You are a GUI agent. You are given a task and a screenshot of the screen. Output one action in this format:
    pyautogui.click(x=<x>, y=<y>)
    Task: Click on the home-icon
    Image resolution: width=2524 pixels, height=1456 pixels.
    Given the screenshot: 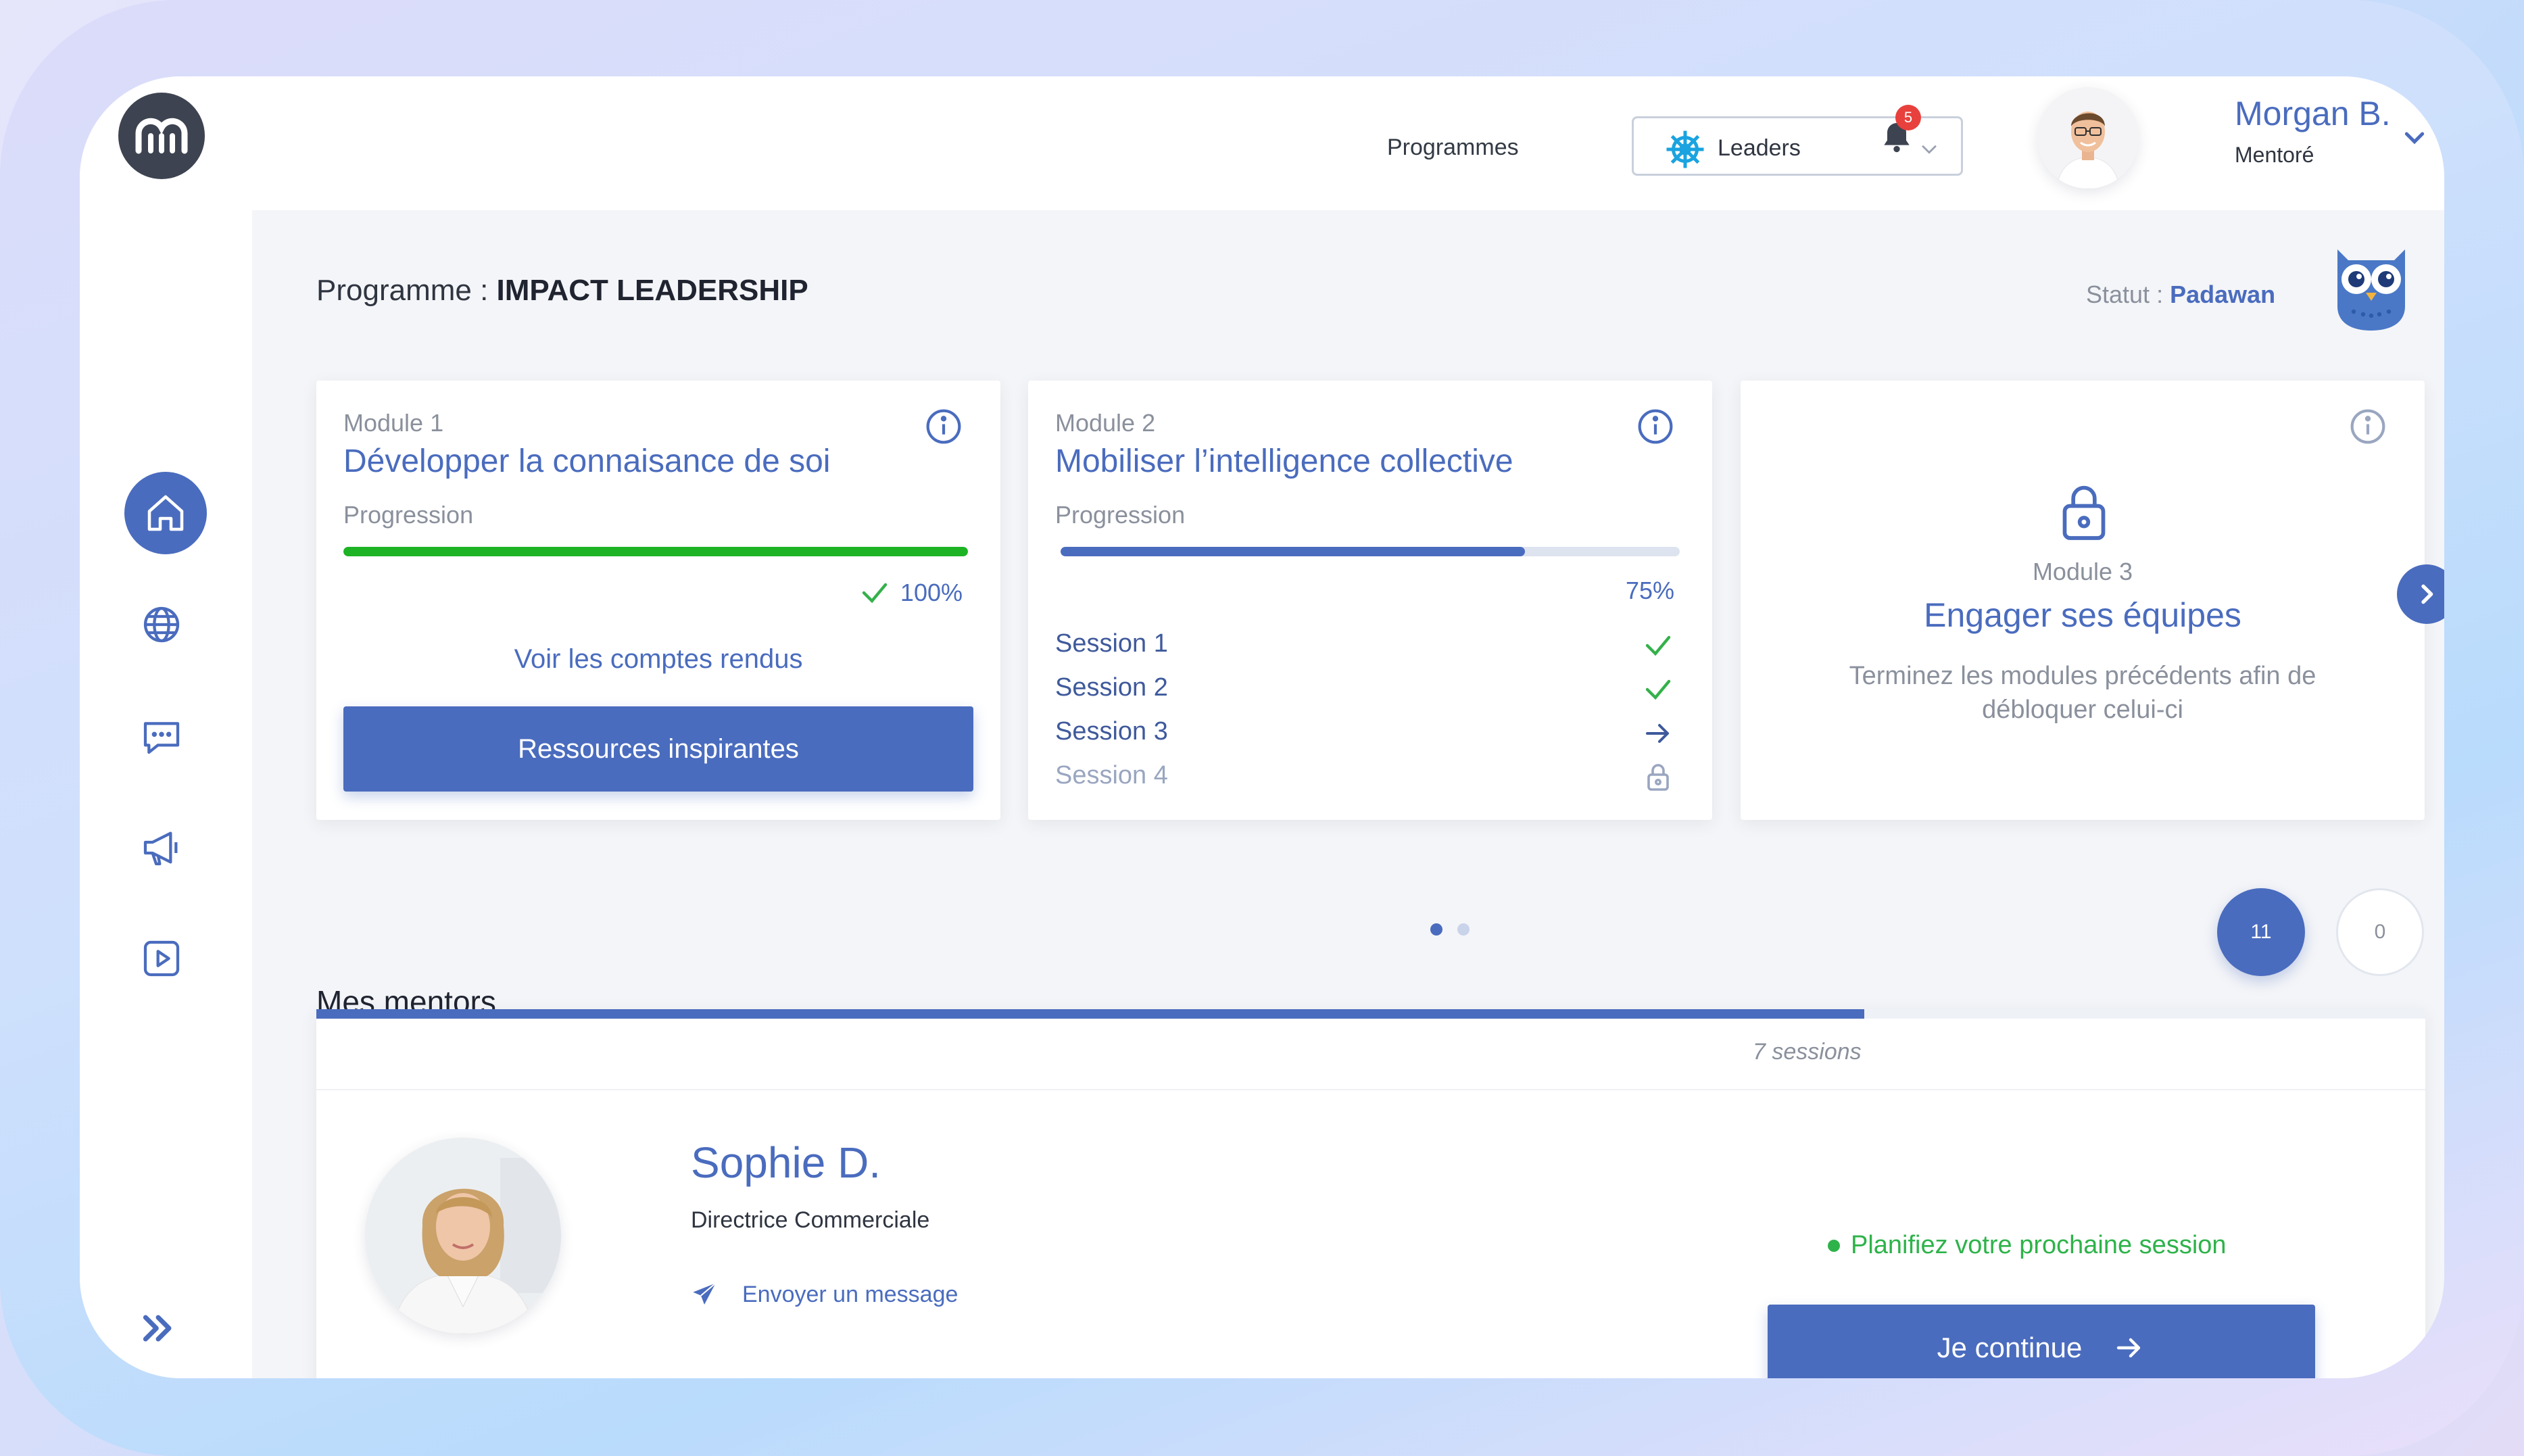 What is the action you would take?
    pyautogui.click(x=165, y=513)
    